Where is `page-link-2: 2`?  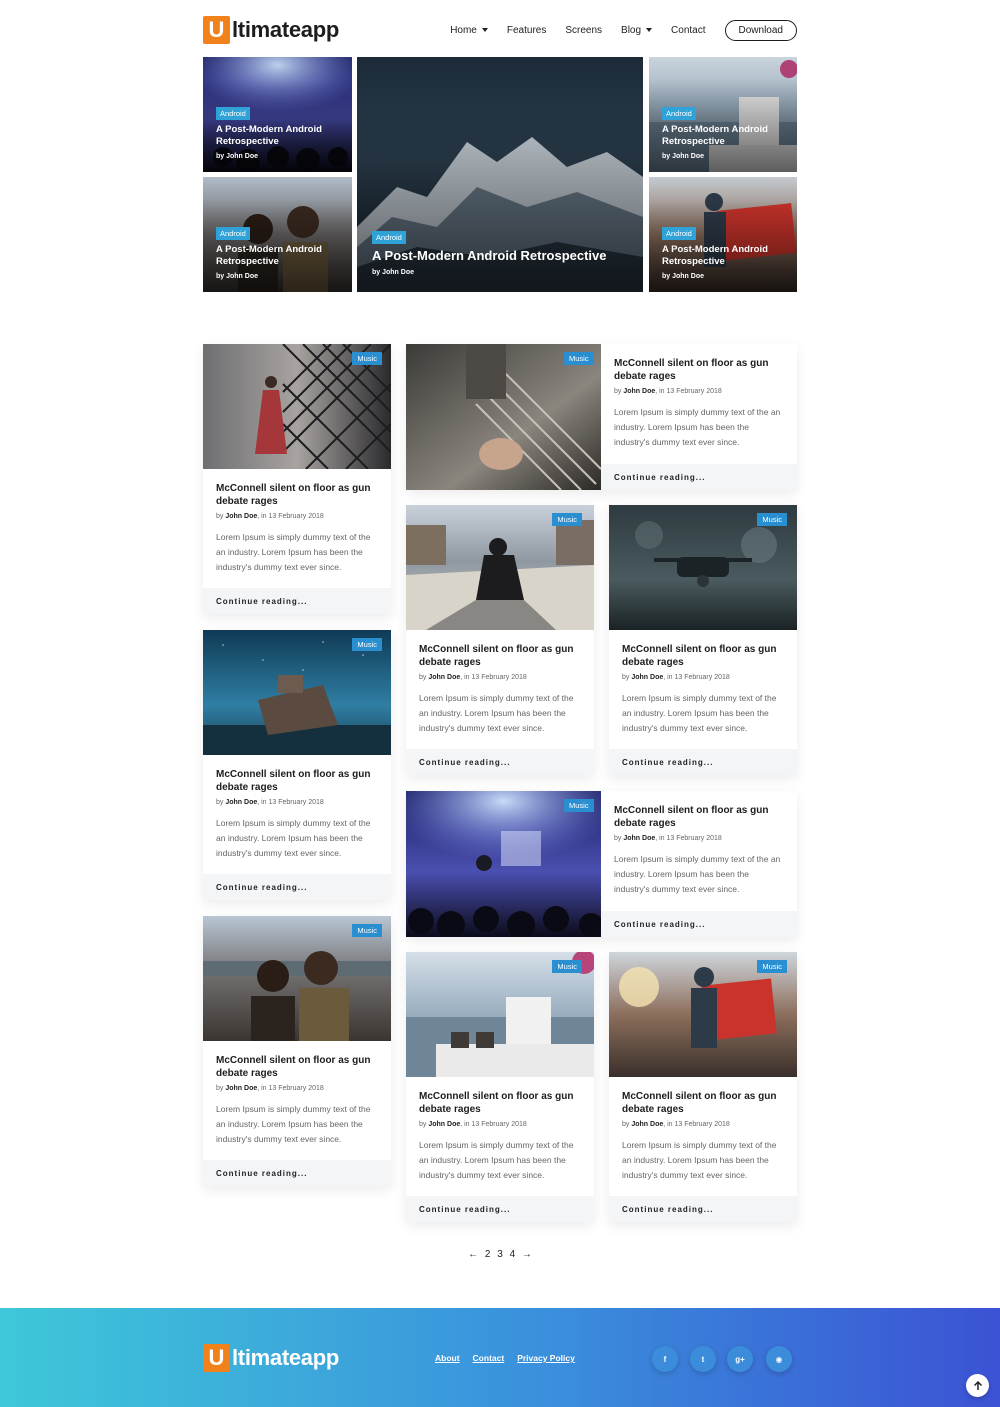 page-link-2: 2 is located at coordinates (488, 1254).